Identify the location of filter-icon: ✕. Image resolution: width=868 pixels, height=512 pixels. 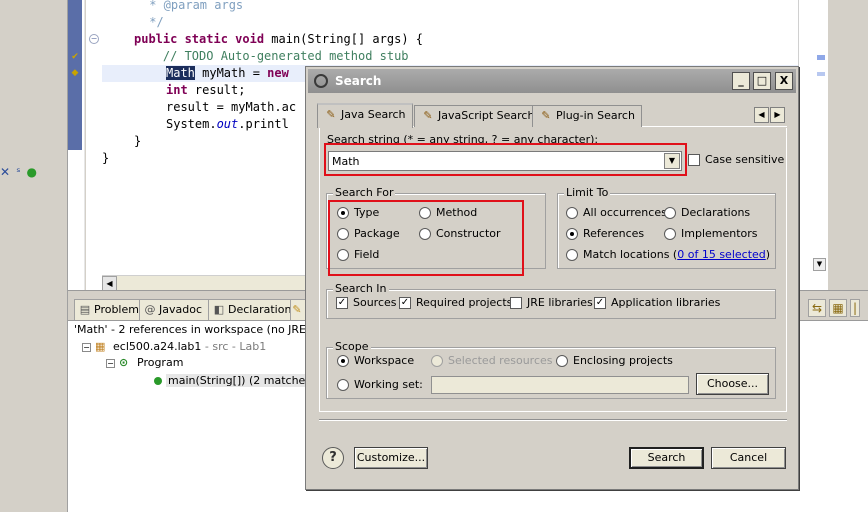
(5, 172).